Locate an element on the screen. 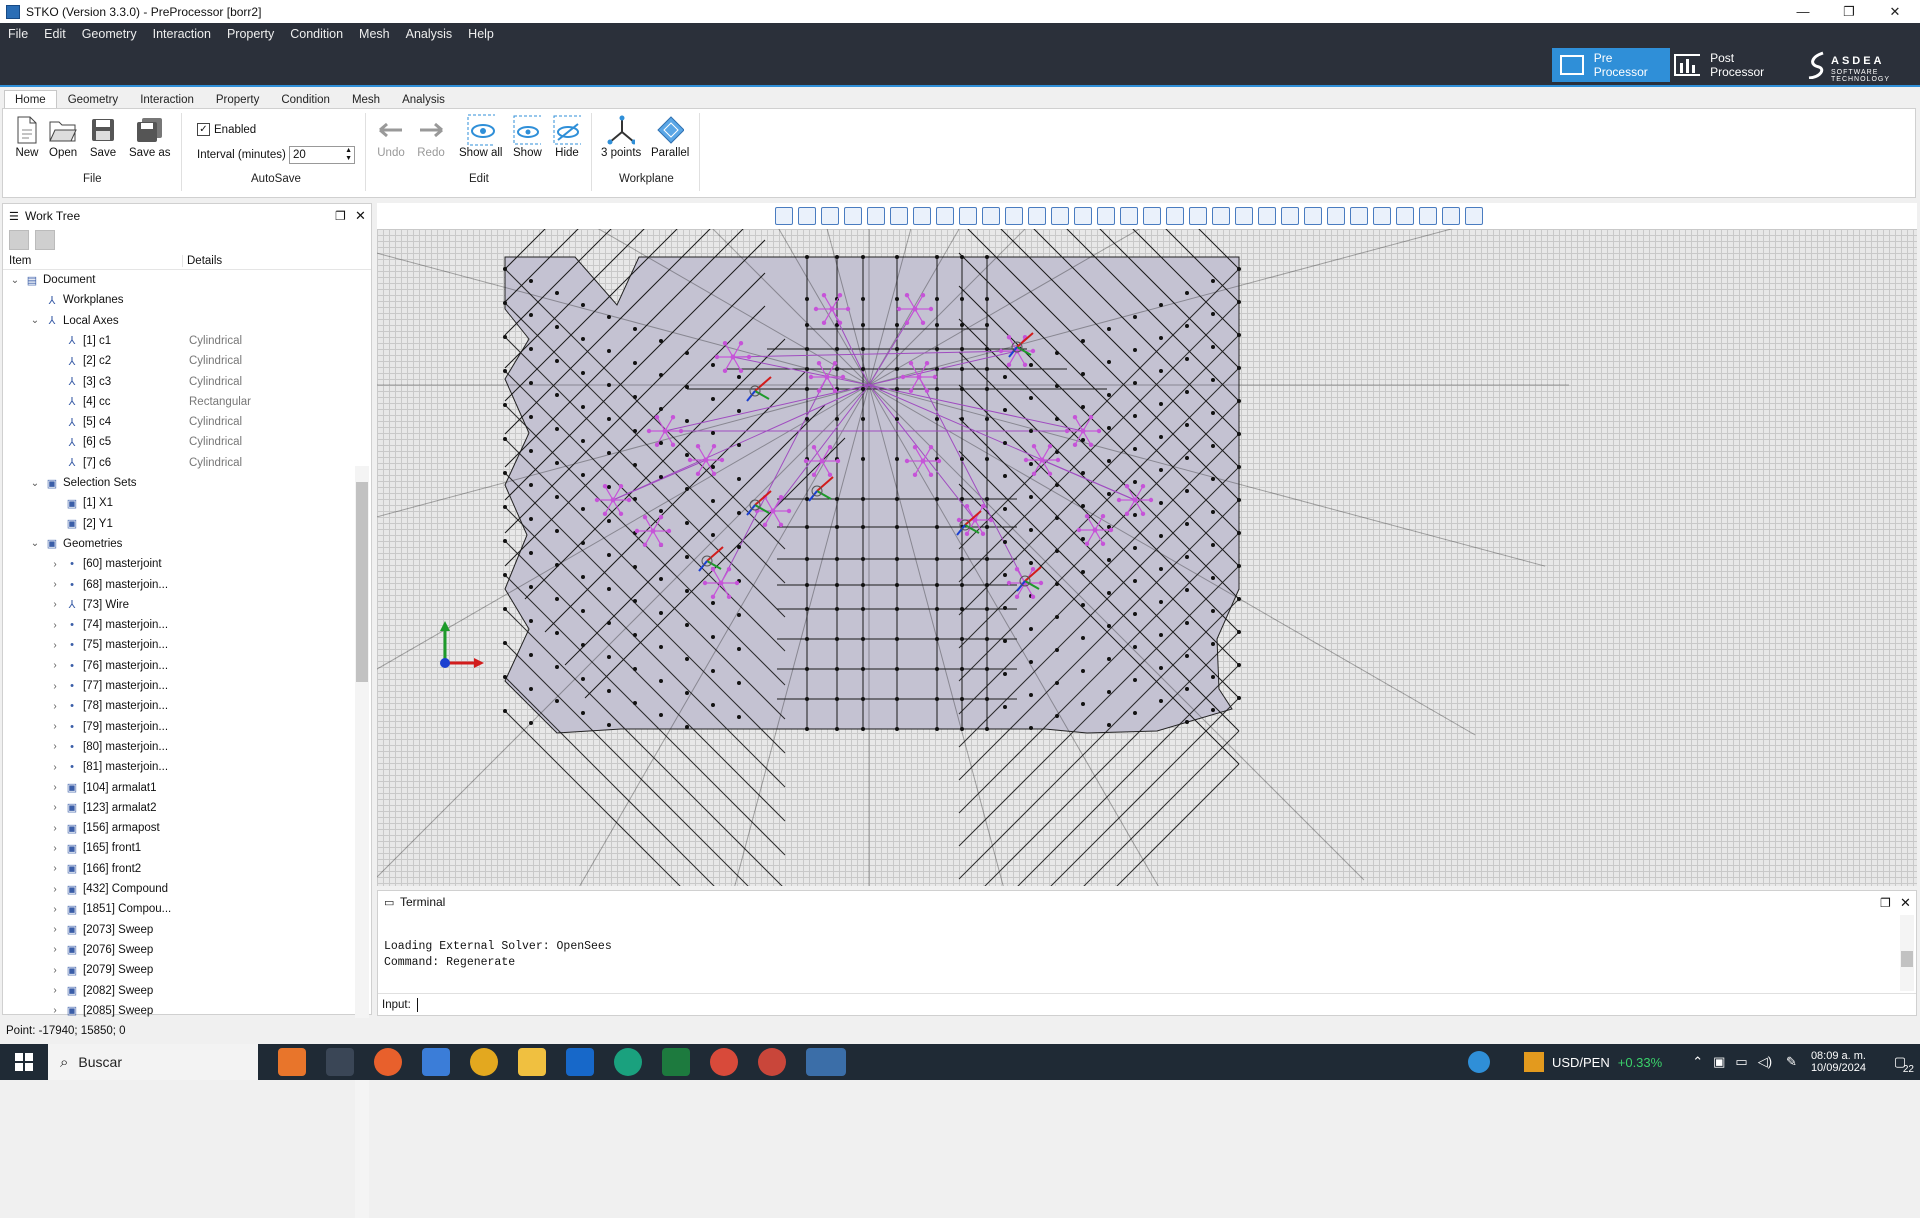  menu-condition: Condition is located at coordinates (316, 34).